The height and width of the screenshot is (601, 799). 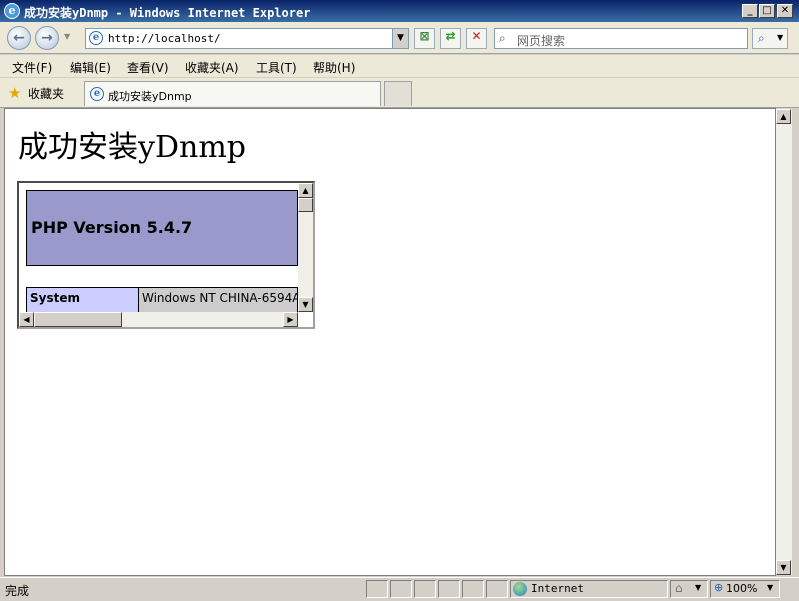 What do you see at coordinates (741, 588) in the screenshot?
I see `zoom-level: 100%` at bounding box center [741, 588].